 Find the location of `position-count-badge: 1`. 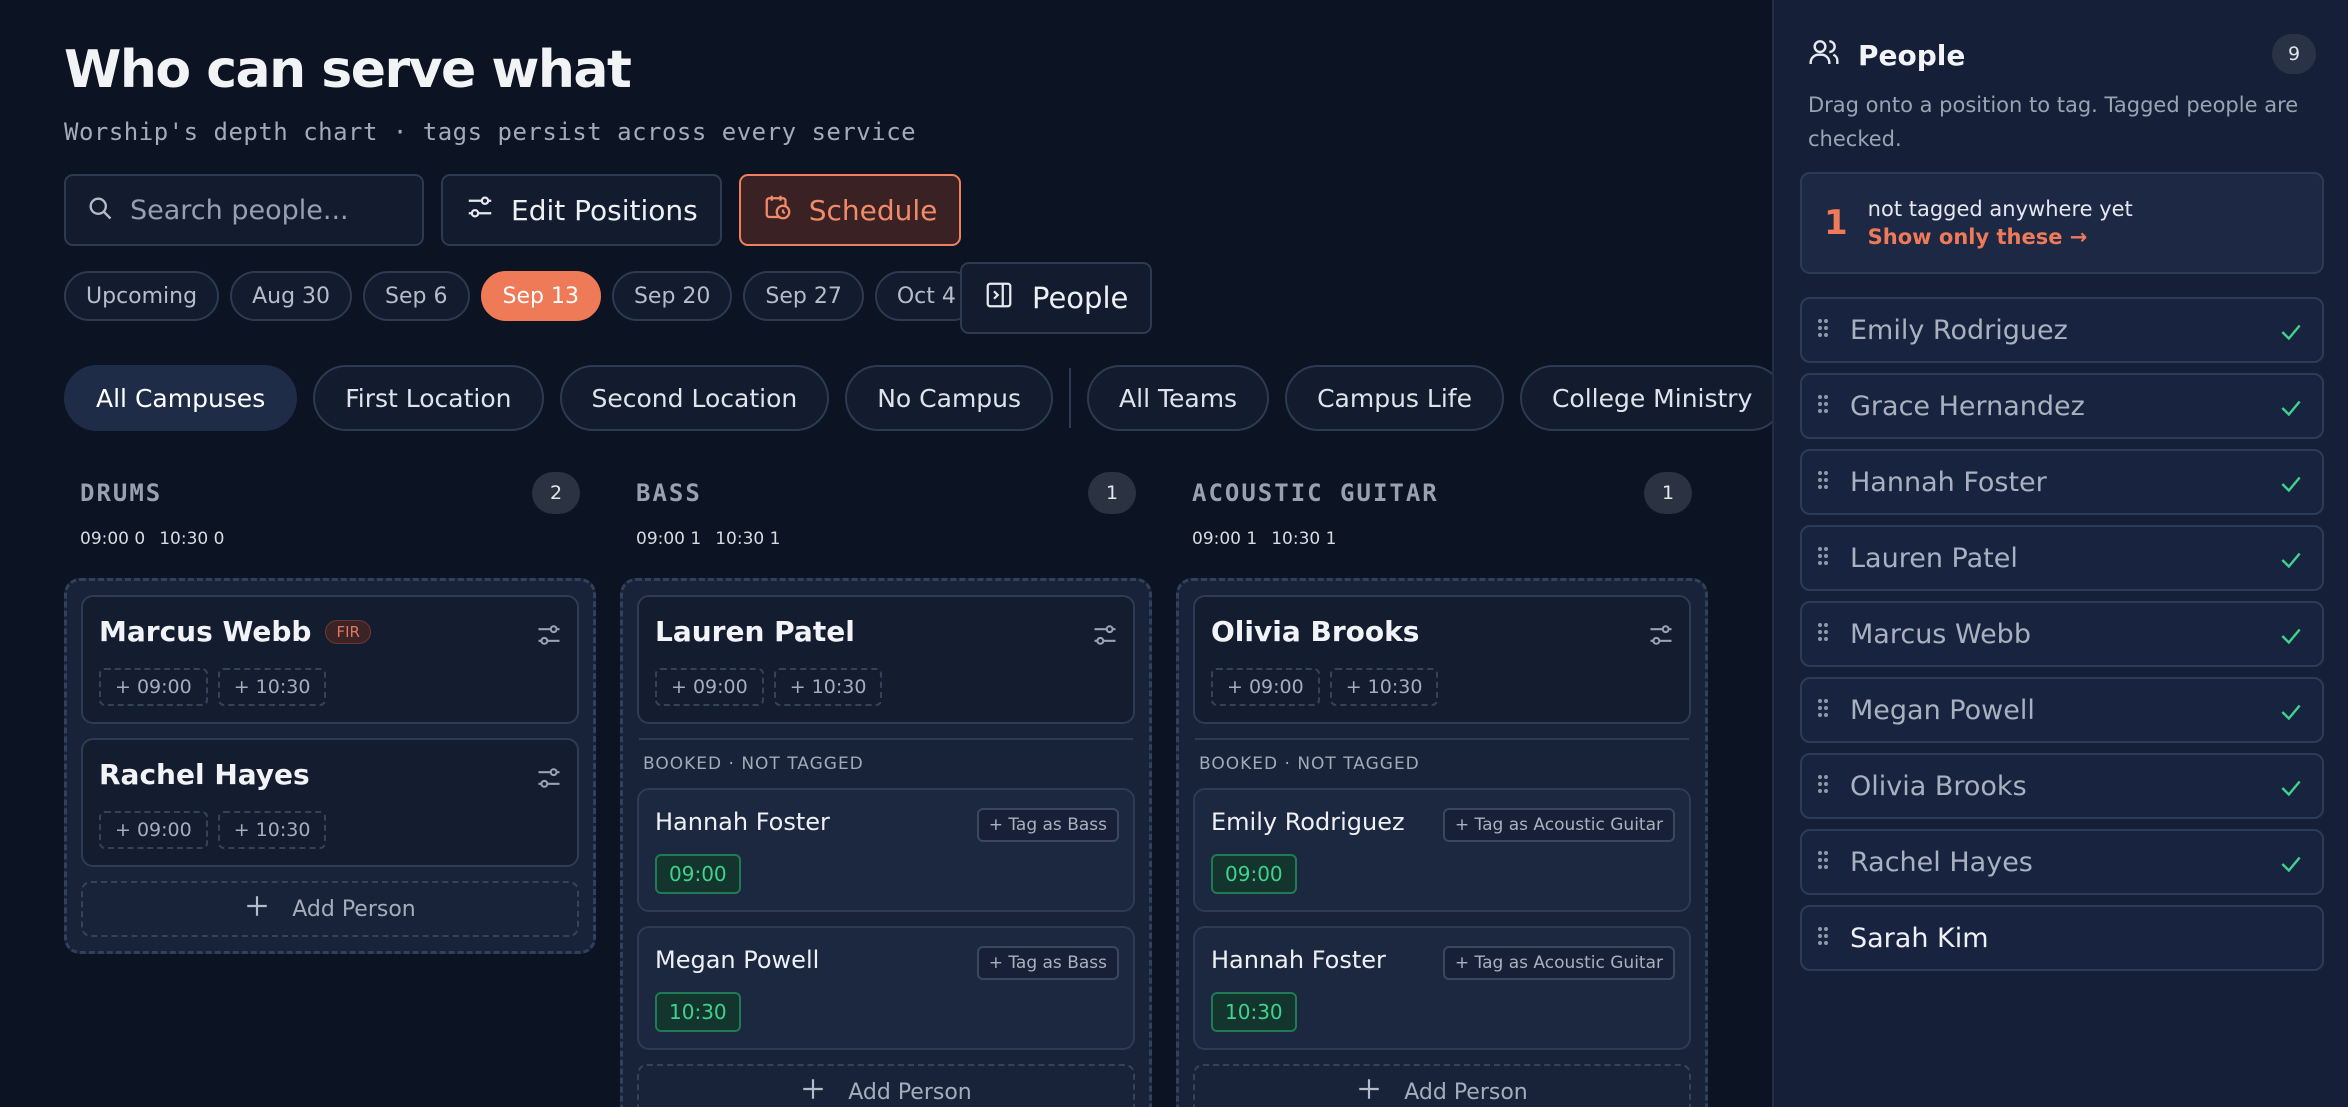

position-count-badge: 1 is located at coordinates (1668, 493).